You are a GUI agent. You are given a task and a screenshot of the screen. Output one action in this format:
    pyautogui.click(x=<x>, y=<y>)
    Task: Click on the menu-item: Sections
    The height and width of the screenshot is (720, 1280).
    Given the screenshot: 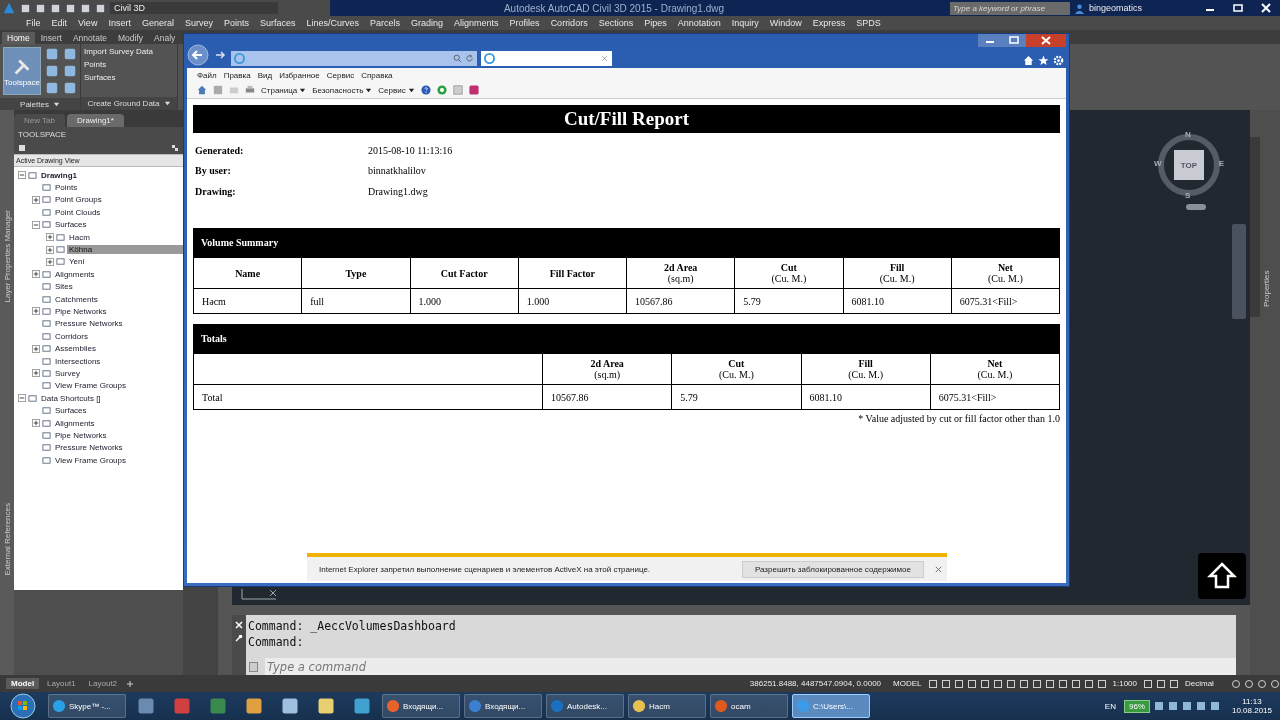 What is the action you would take?
    pyautogui.click(x=616, y=23)
    